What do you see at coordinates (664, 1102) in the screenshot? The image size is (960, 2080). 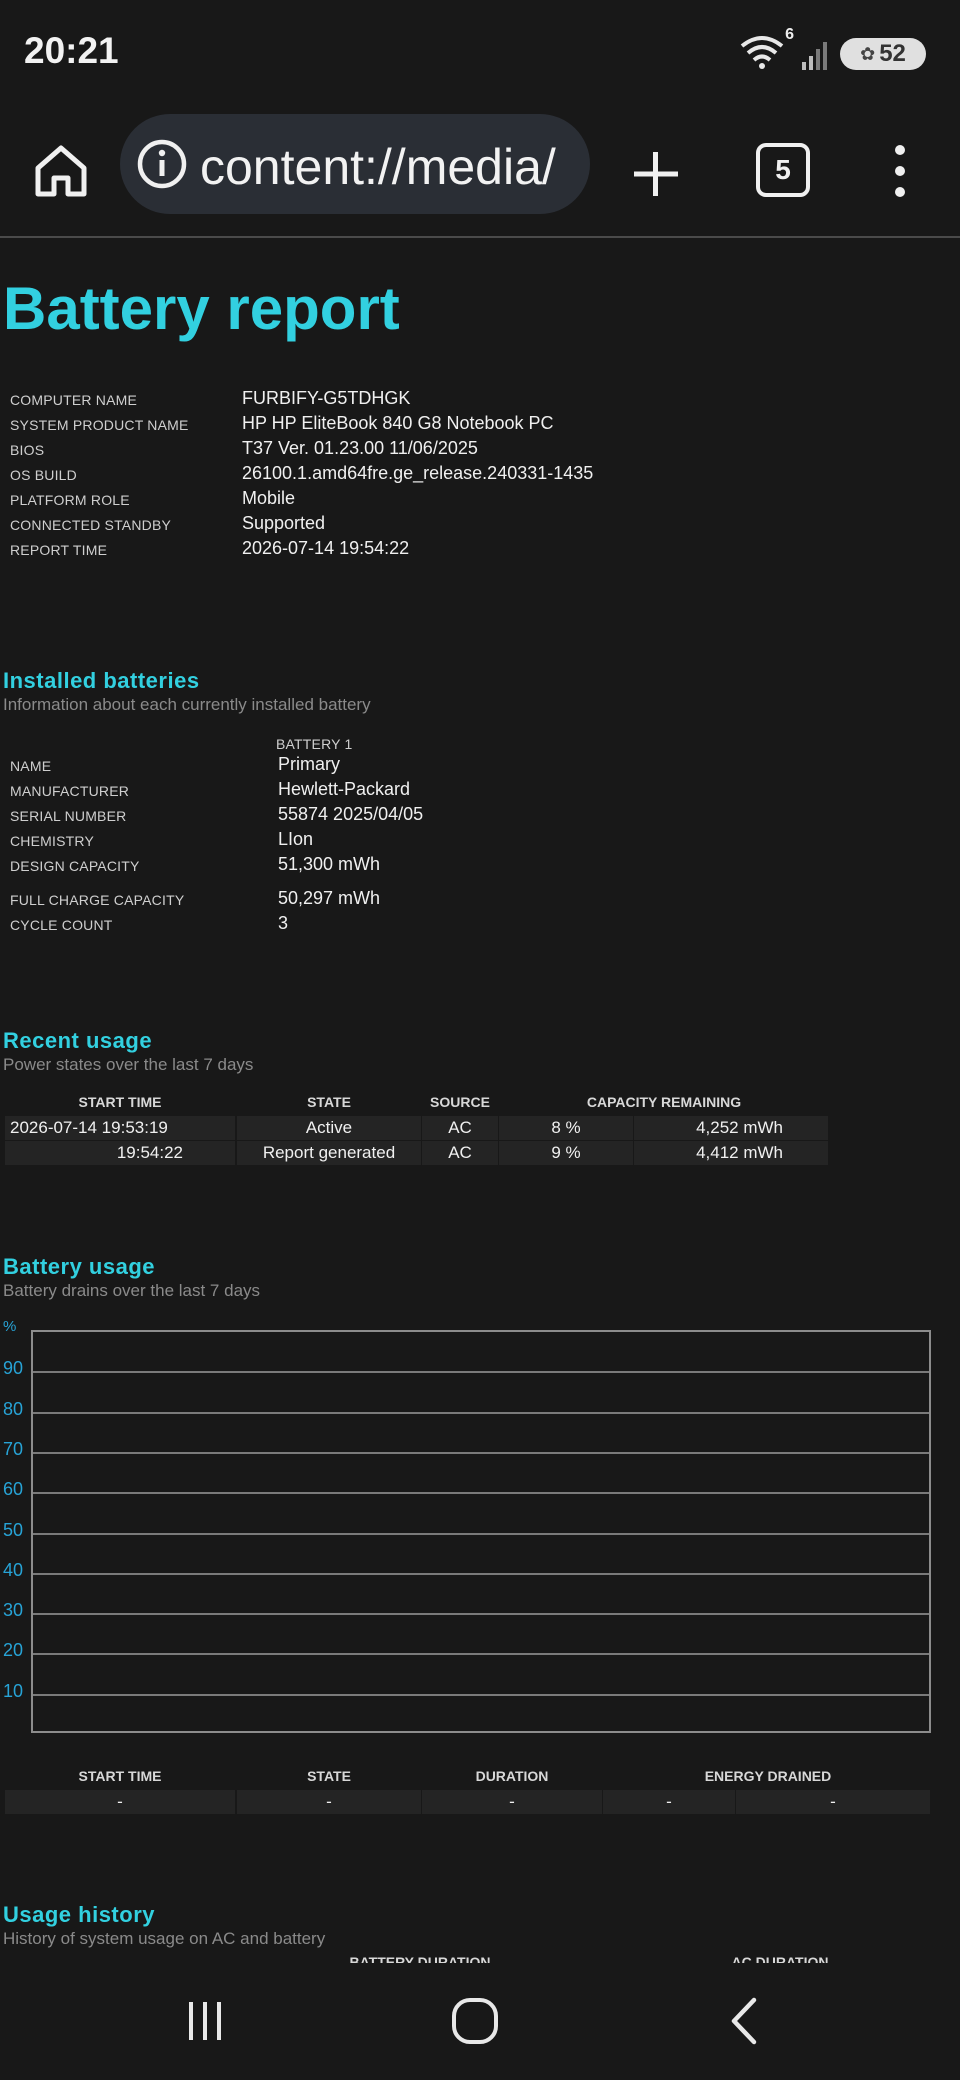 I see `column-header: CAPACITY REMAINING` at bounding box center [664, 1102].